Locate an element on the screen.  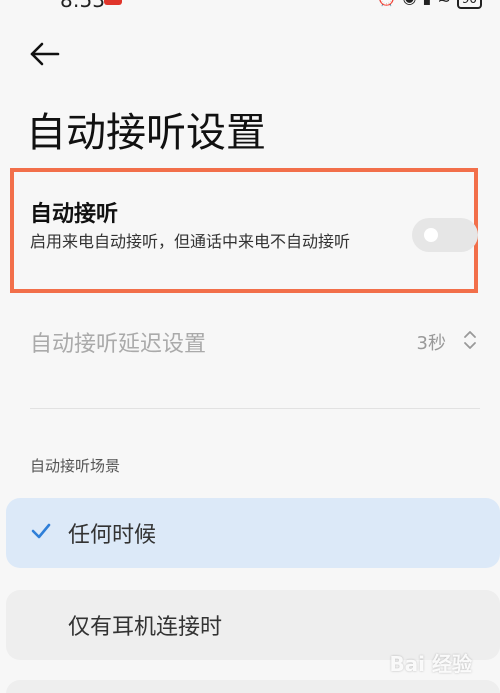
auto-answer-label: 自动接听 is located at coordinates (74, 214).